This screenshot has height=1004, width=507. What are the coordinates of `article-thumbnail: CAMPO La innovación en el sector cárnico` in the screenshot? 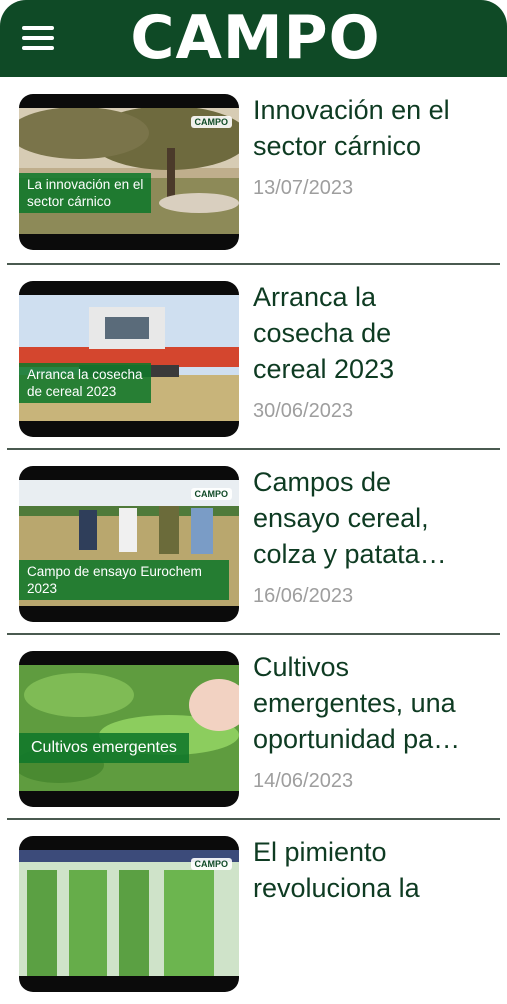 It's located at (129, 172).